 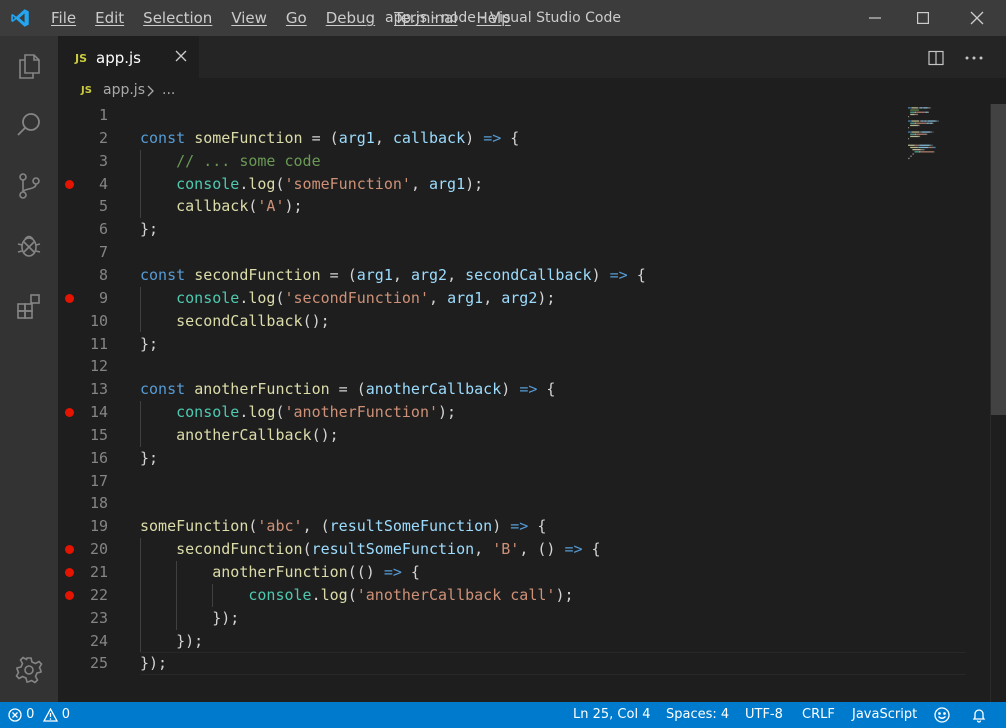 I want to click on split-editor-button, so click(x=936, y=58).